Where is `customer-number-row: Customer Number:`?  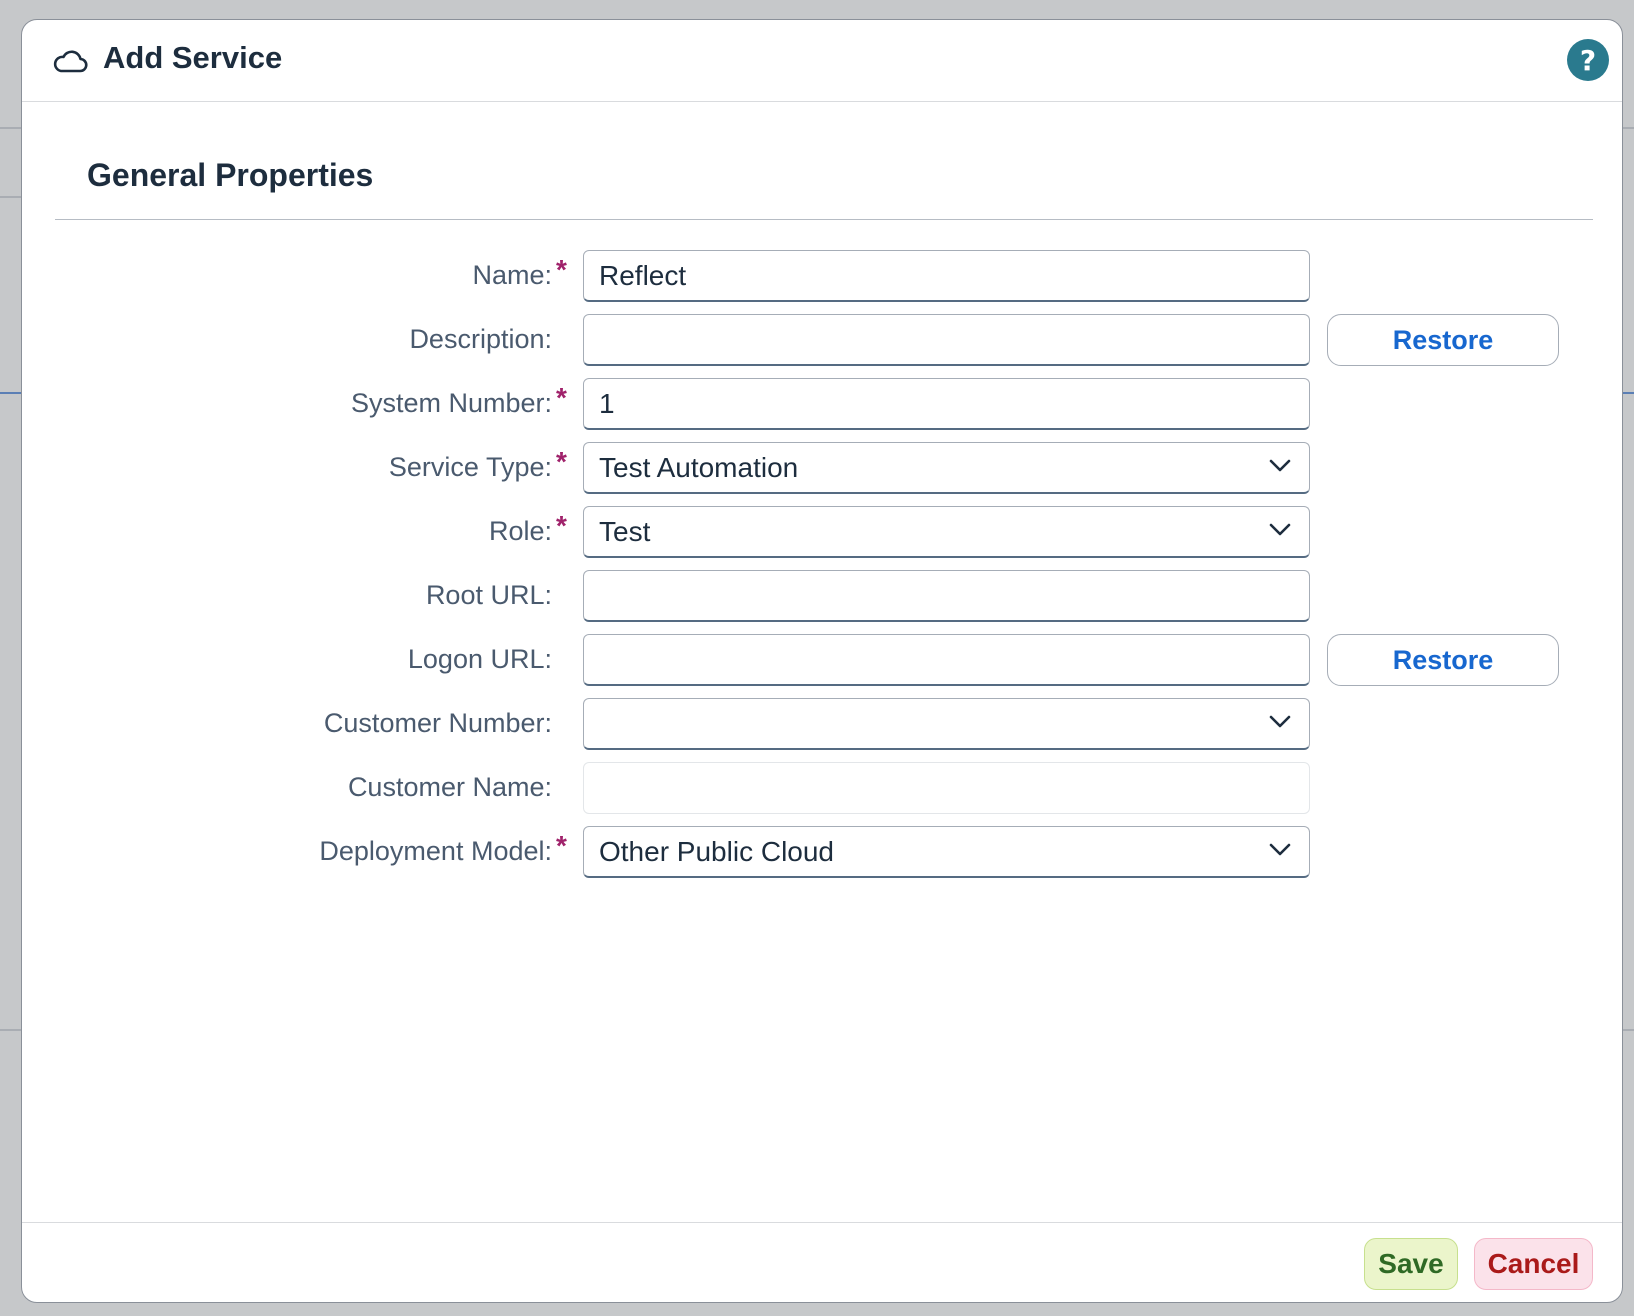 customer-number-row: Customer Number: is located at coordinates (822, 724).